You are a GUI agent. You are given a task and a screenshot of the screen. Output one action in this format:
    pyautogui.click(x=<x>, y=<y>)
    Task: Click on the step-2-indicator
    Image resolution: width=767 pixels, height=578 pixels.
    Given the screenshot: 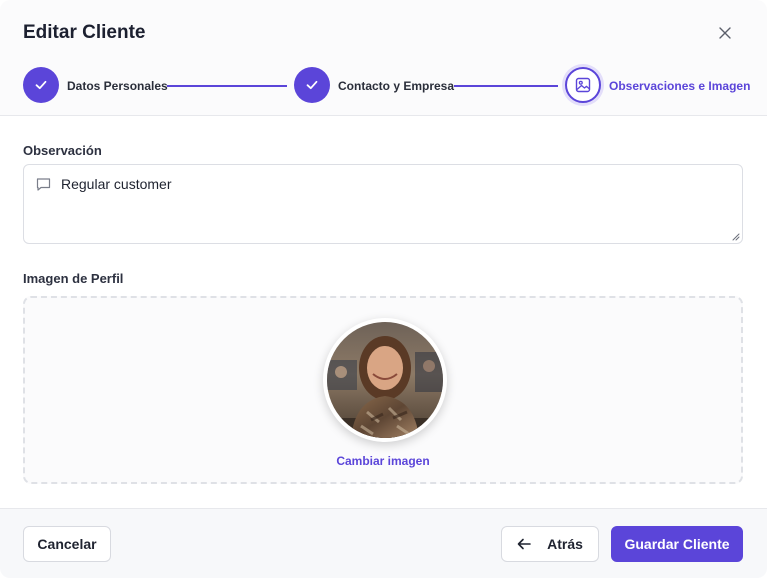 What is the action you would take?
    pyautogui.click(x=312, y=85)
    